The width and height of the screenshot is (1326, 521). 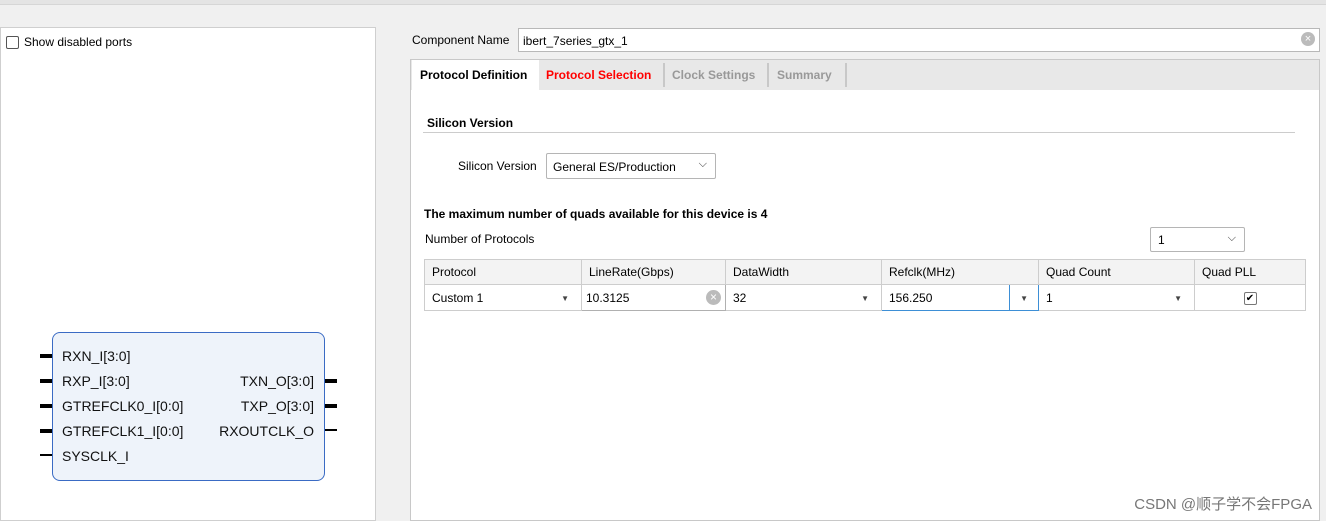 I want to click on pin-txp, so click(x=331, y=406).